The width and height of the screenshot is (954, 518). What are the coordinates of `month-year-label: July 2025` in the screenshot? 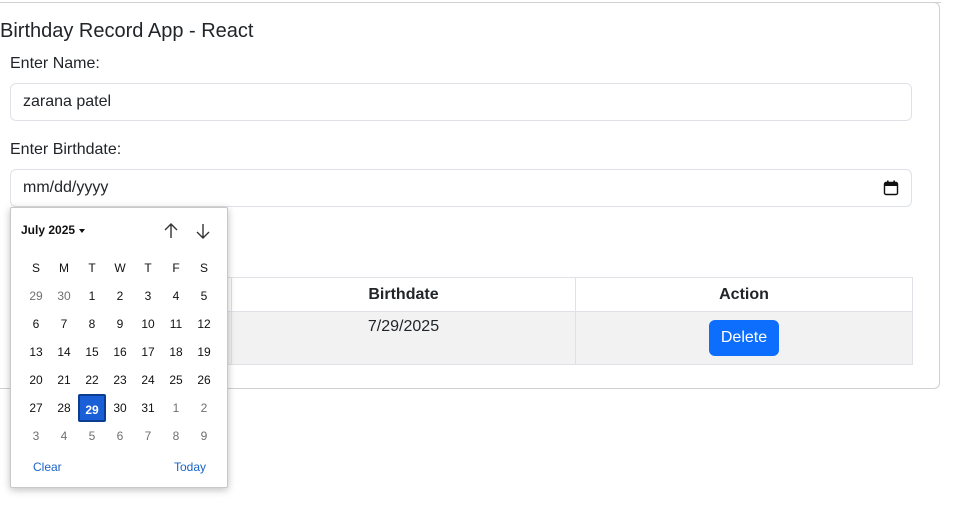 It's located at (48, 230).